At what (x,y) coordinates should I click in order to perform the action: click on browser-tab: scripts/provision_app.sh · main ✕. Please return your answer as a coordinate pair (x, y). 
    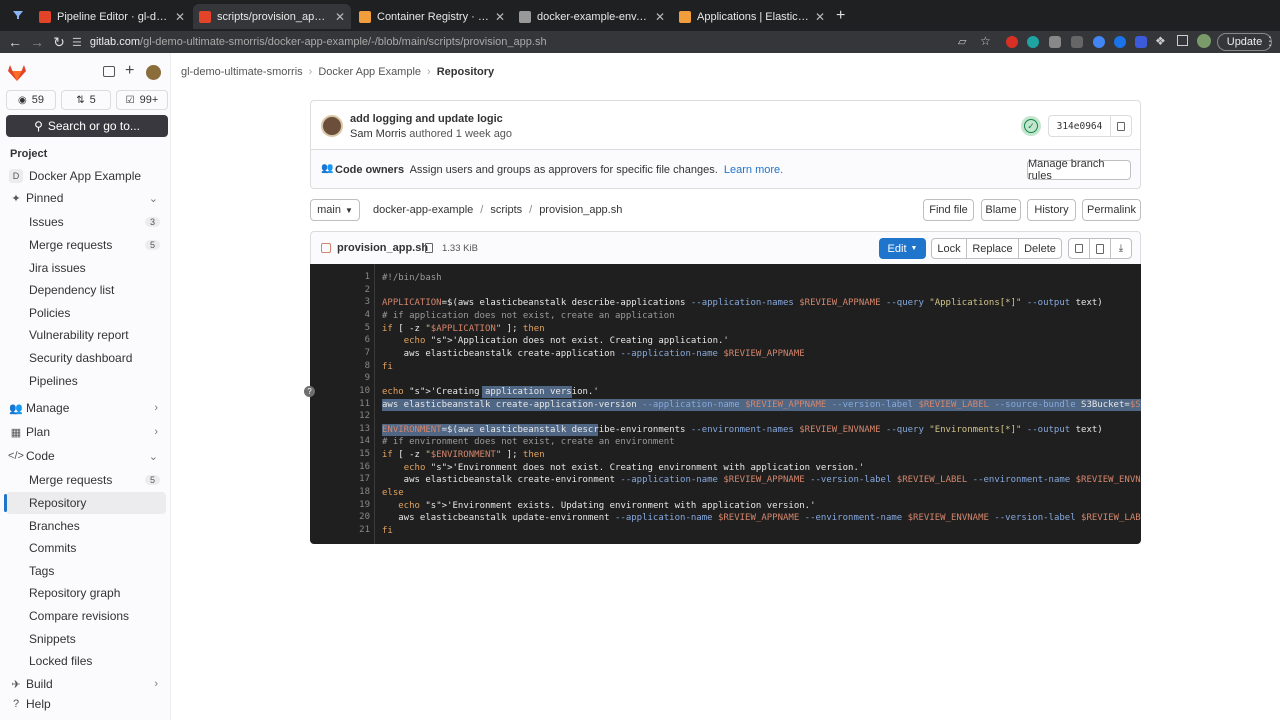
    Looking at the image, I should click on (272, 16).